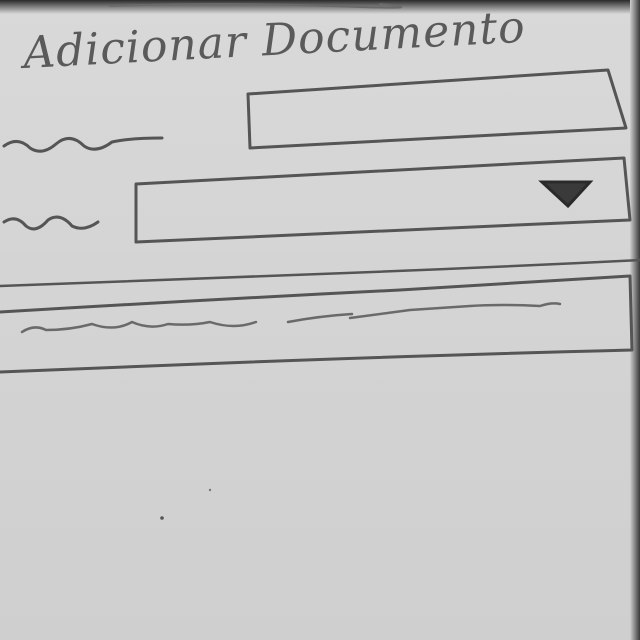 The height and width of the screenshot is (640, 640). I want to click on list-item-scribble, so click(291, 318).